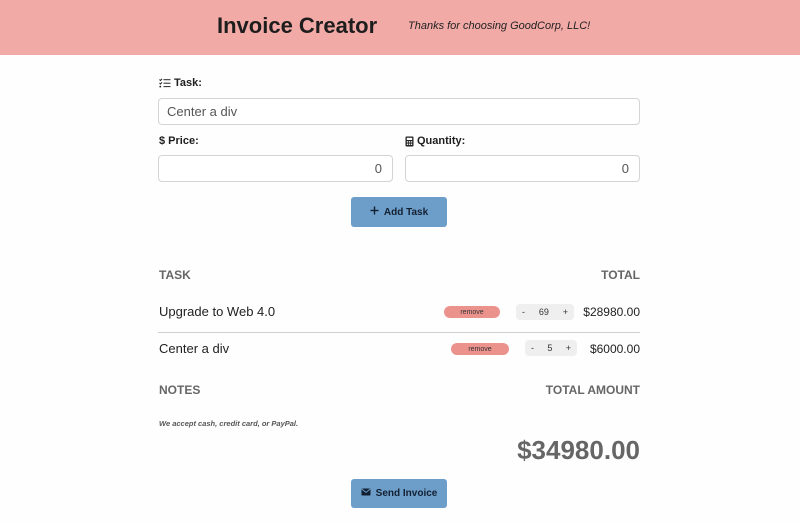 This screenshot has height=525, width=800. I want to click on total-column-header: TOTAL, so click(620, 275).